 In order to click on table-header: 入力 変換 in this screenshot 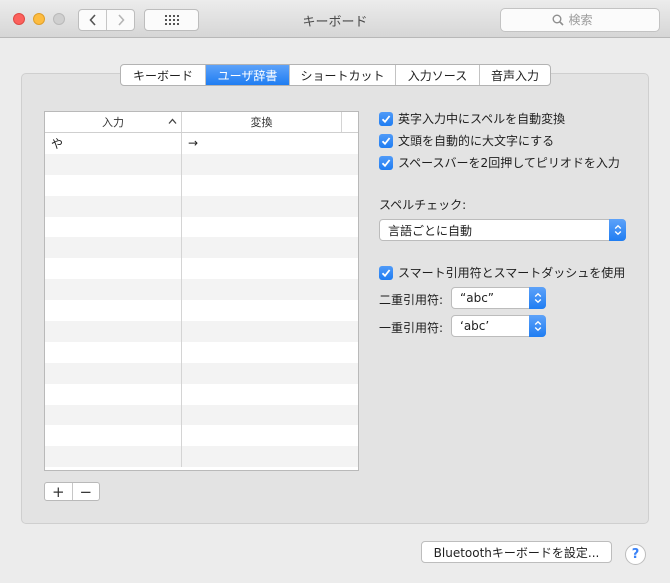, I will do `click(201, 122)`.